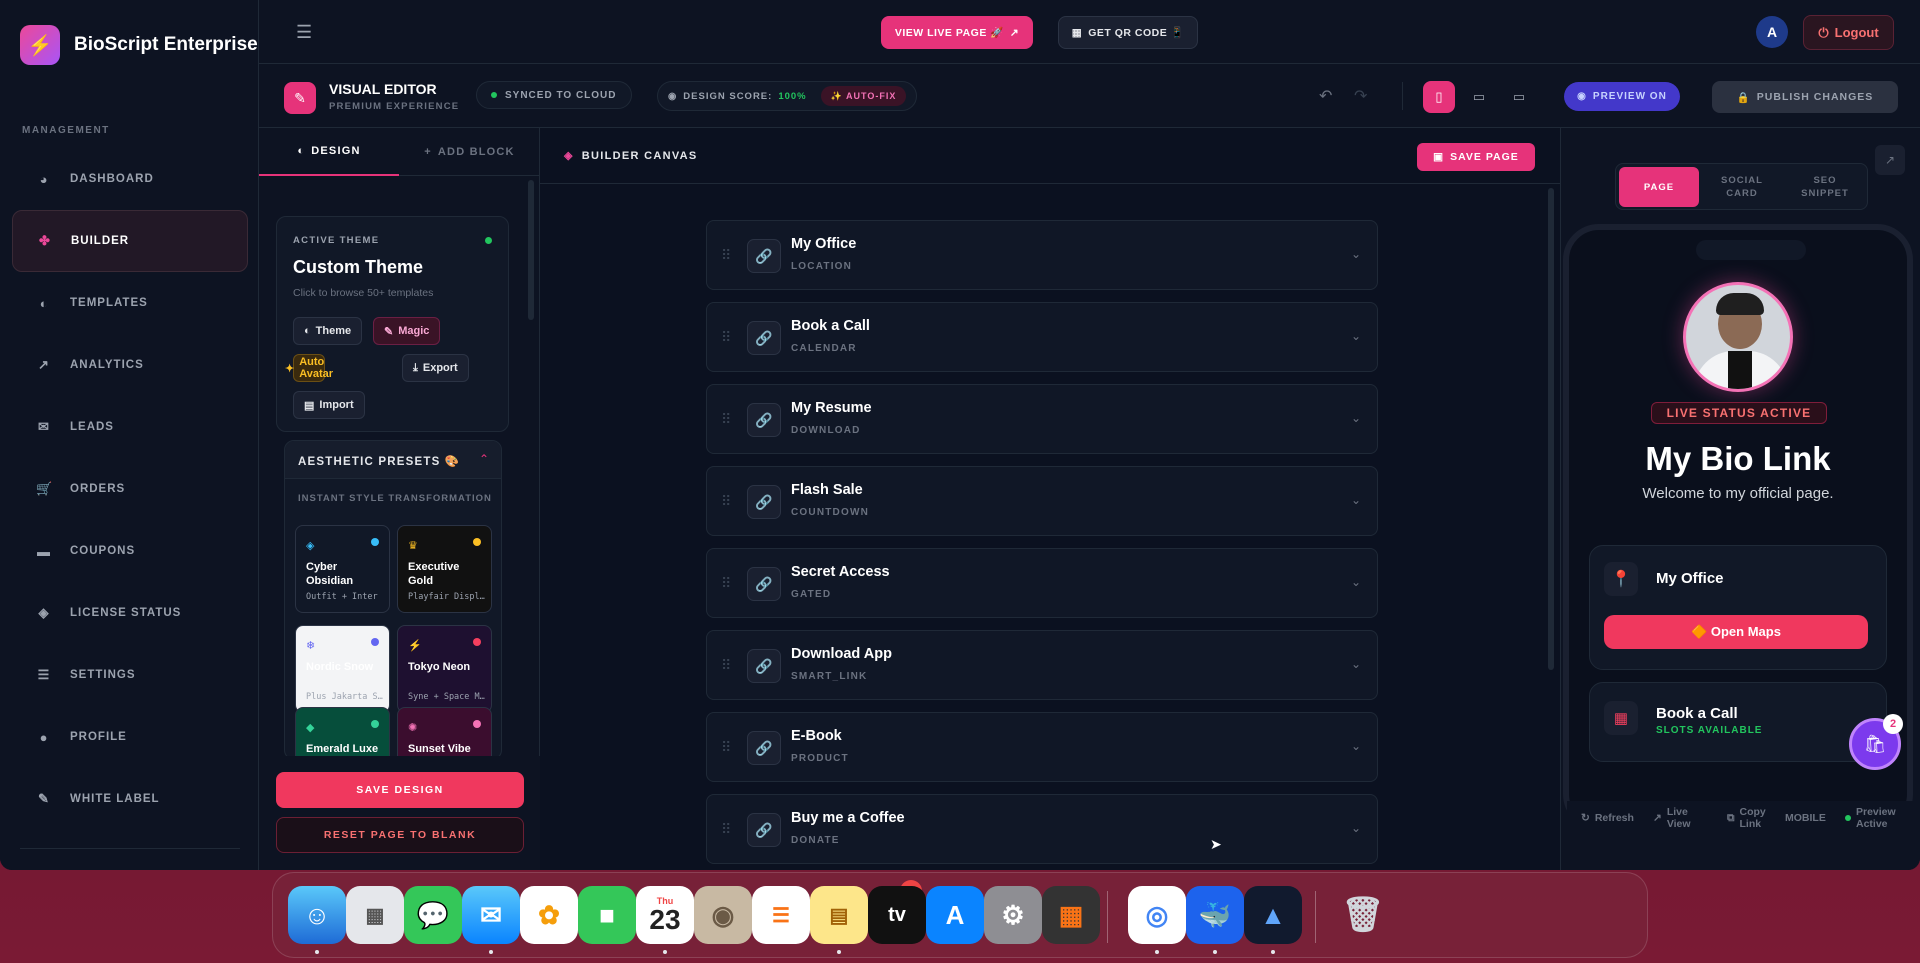 The width and height of the screenshot is (1920, 963). I want to click on sidebar-item-analytics: ↗ ANALYTICS, so click(130, 365).